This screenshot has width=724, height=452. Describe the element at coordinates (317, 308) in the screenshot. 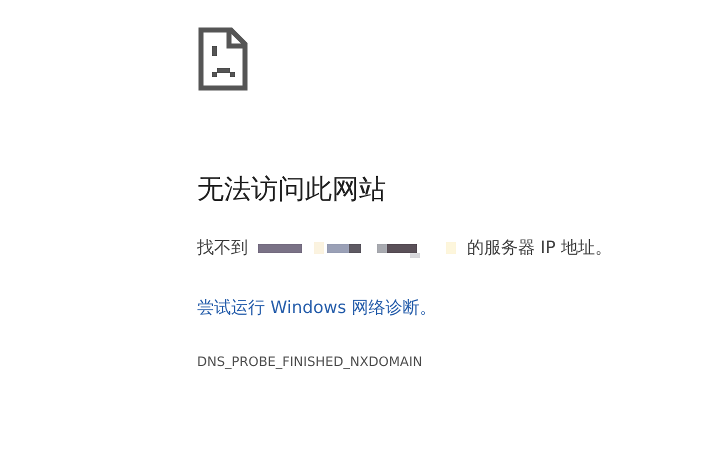

I see `diagnostics-link: 尝试运行 Windows 网络诊断。` at that location.